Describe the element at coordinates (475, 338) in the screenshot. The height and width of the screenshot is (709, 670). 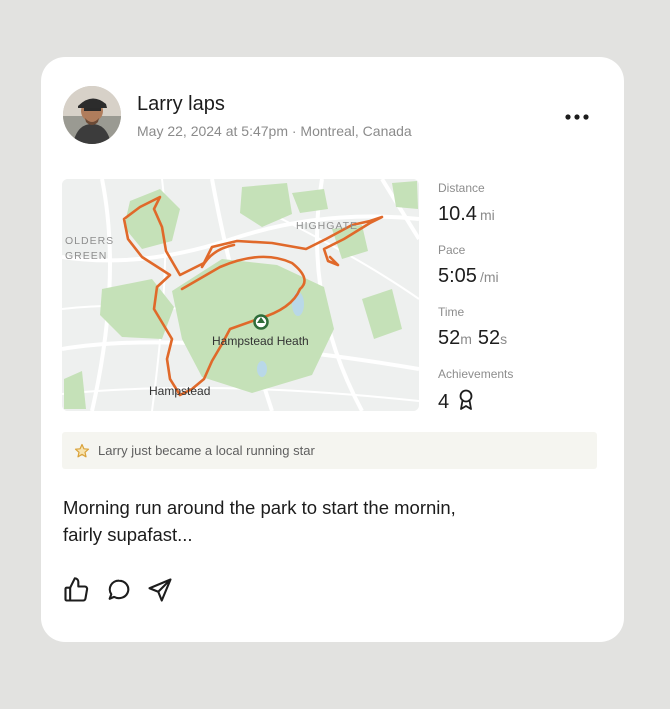
I see `time-value: 52m 52s` at that location.